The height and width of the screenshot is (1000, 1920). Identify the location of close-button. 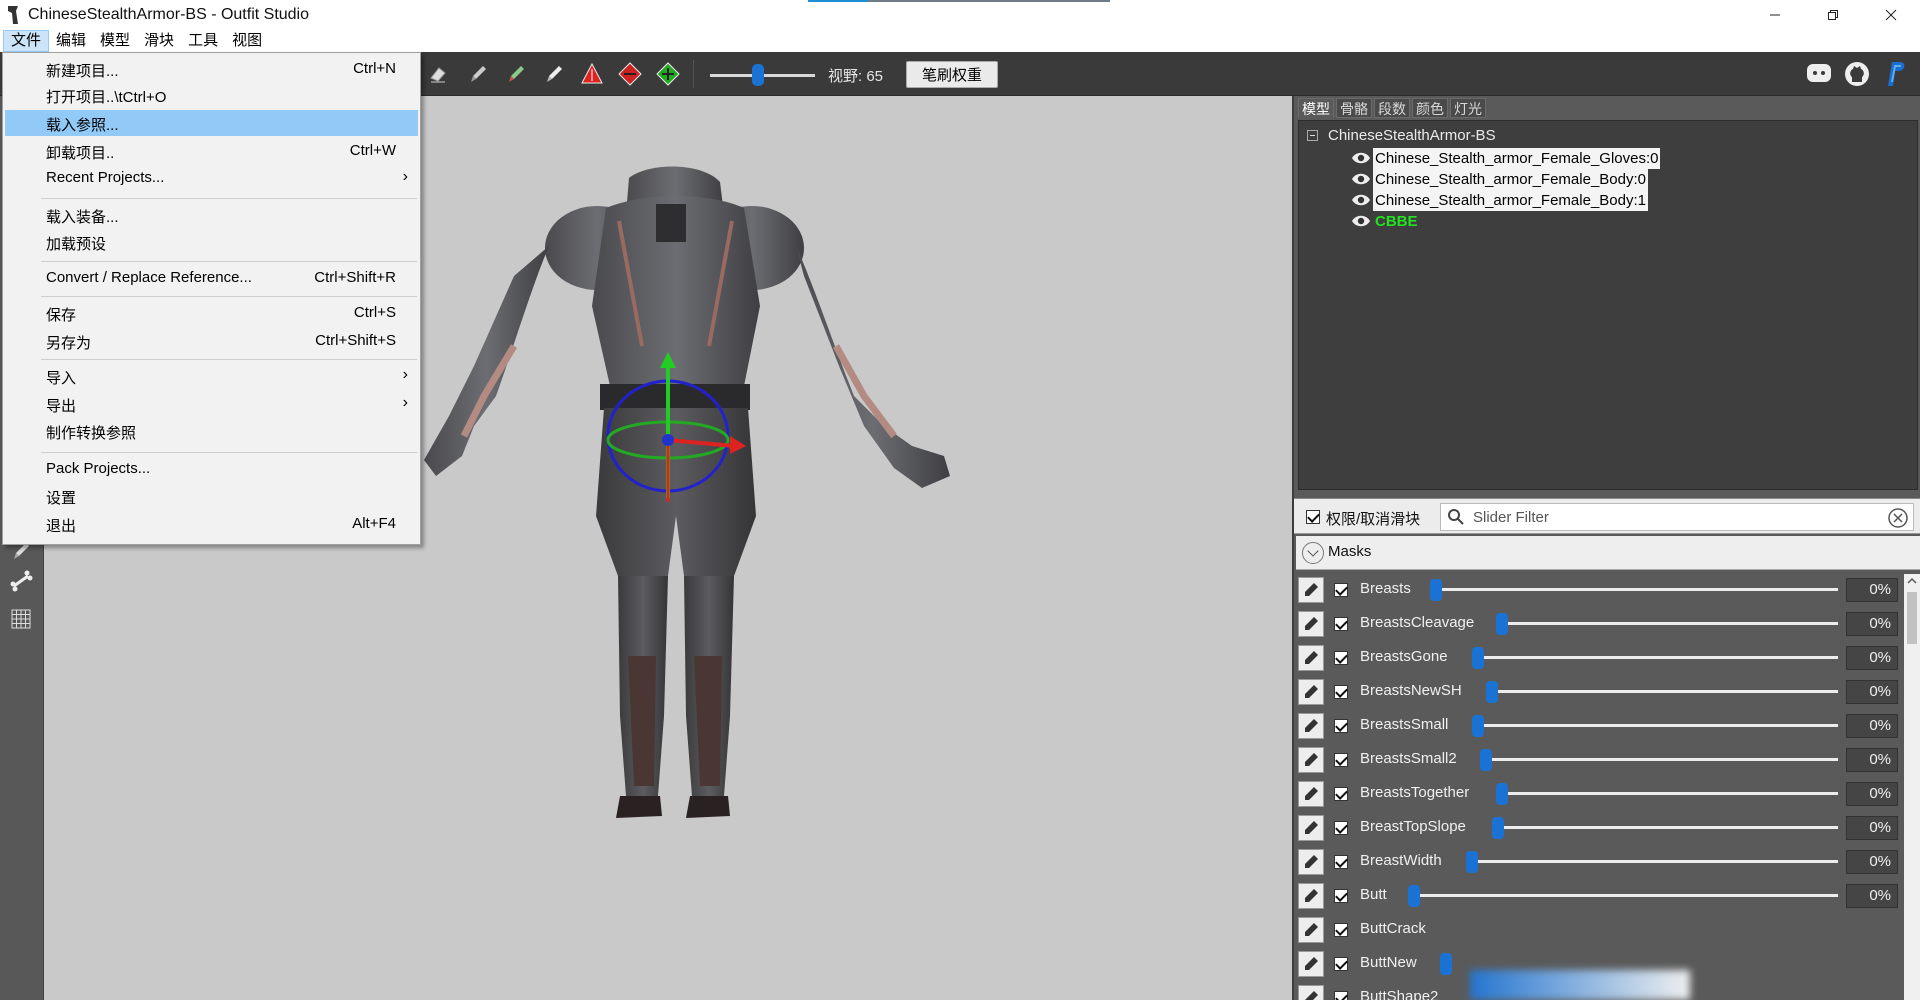
(1891, 15).